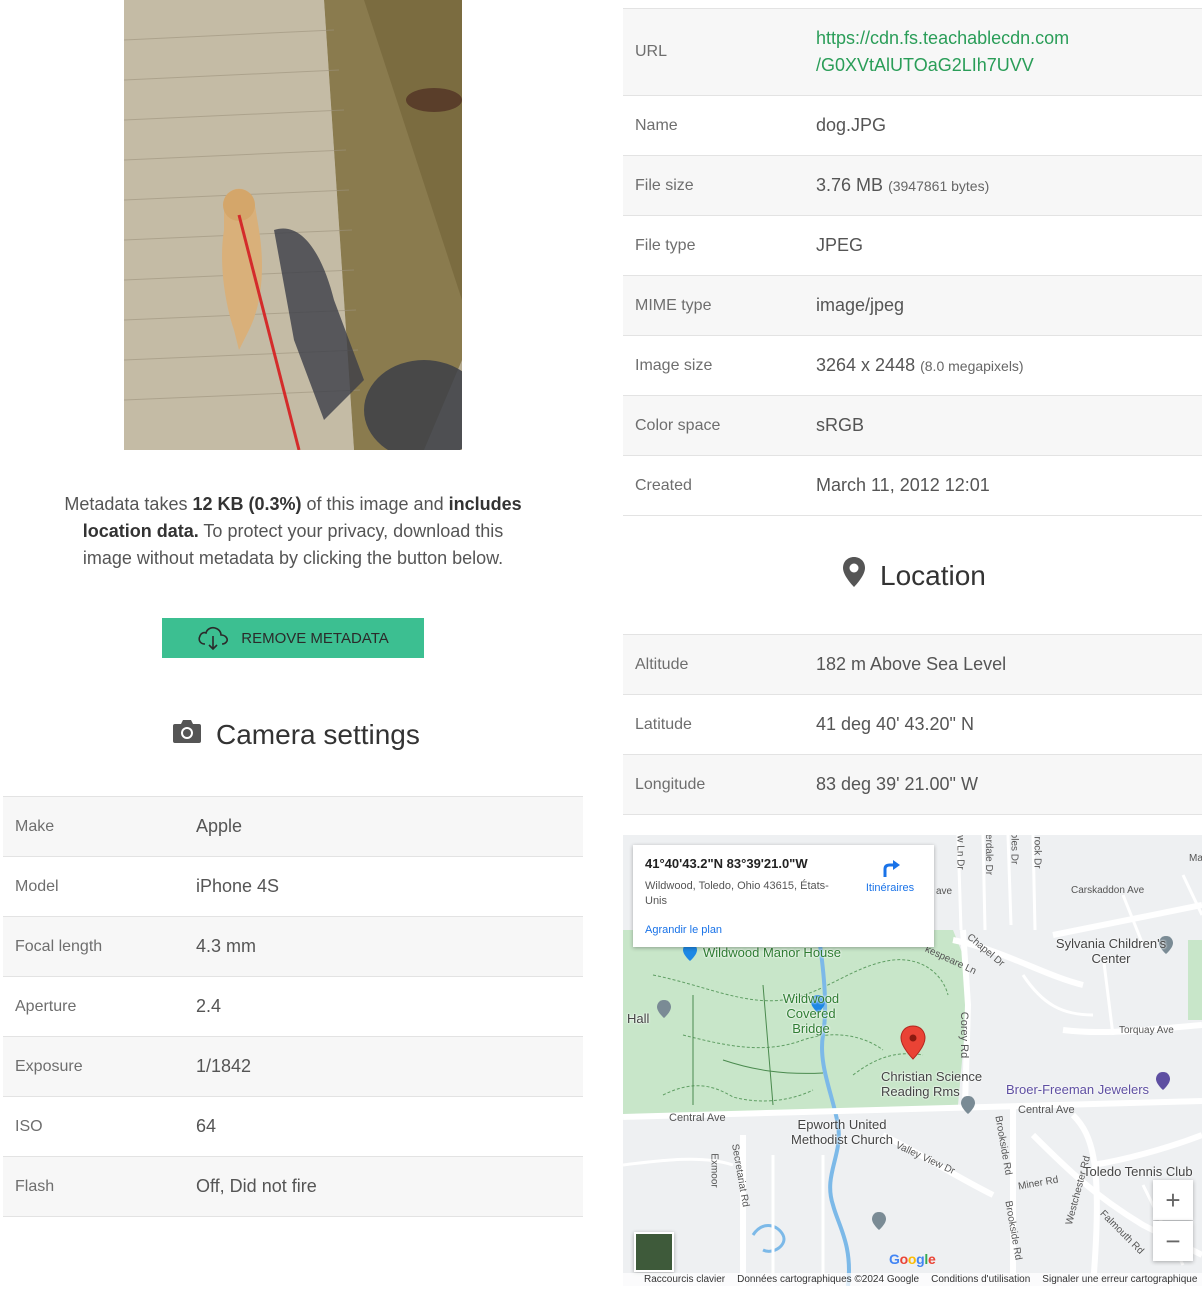  Describe the element at coordinates (719, 245) in the screenshot. I see `row-key: File type` at that location.